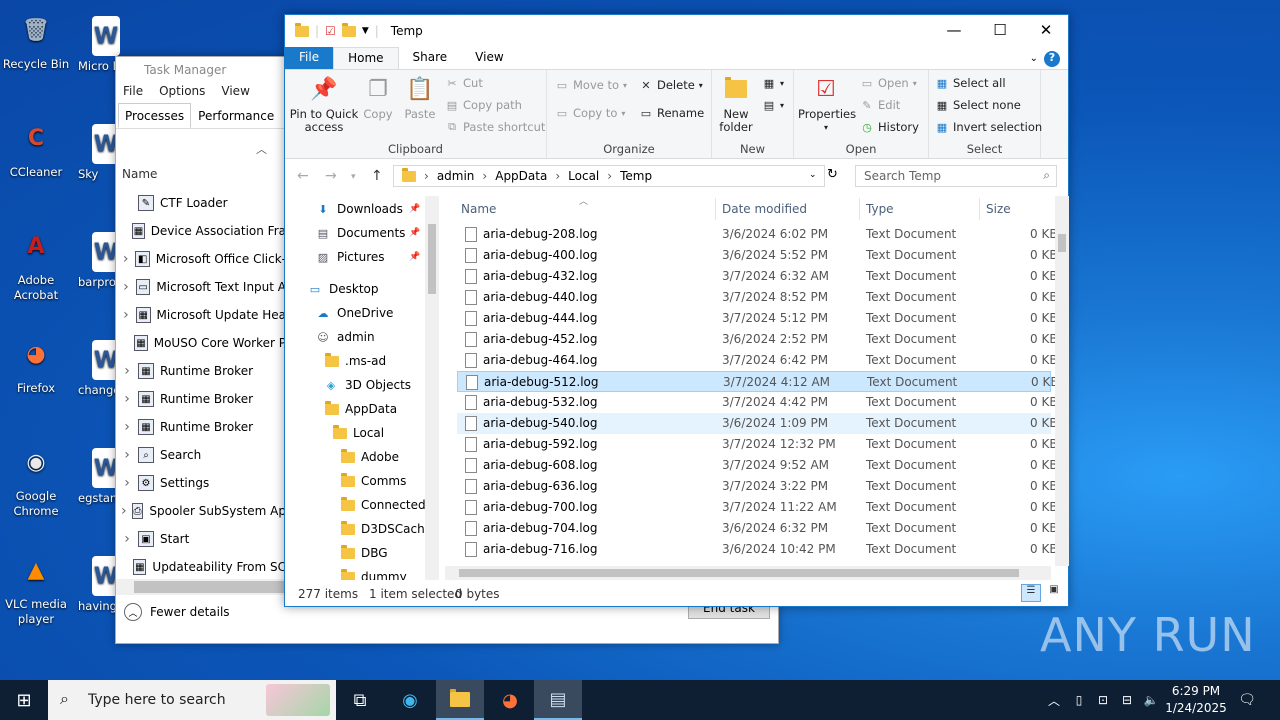 The width and height of the screenshot is (1280, 720). What do you see at coordinates (1062, 381) in the screenshot?
I see `files-vscrollbar` at bounding box center [1062, 381].